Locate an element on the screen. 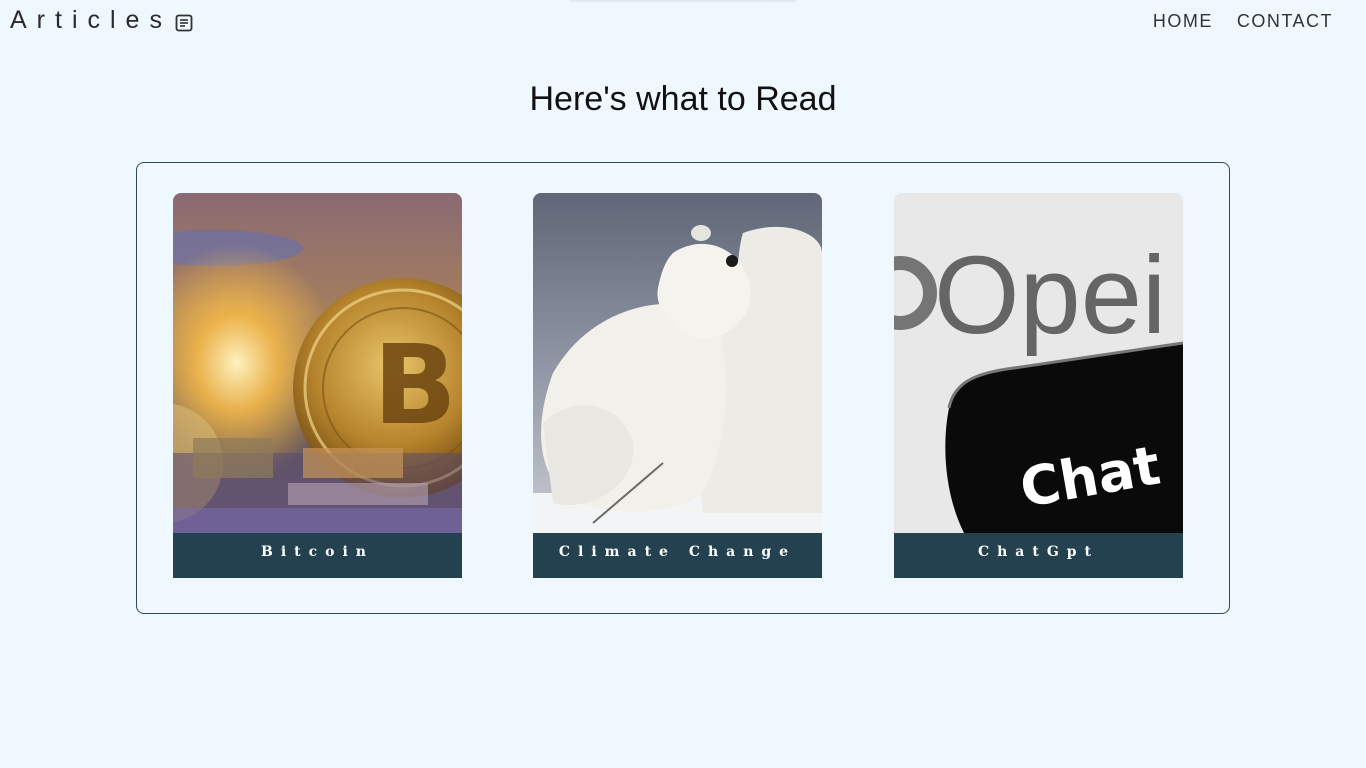  article-card-climate-change: Climate Change is located at coordinates (677, 385).